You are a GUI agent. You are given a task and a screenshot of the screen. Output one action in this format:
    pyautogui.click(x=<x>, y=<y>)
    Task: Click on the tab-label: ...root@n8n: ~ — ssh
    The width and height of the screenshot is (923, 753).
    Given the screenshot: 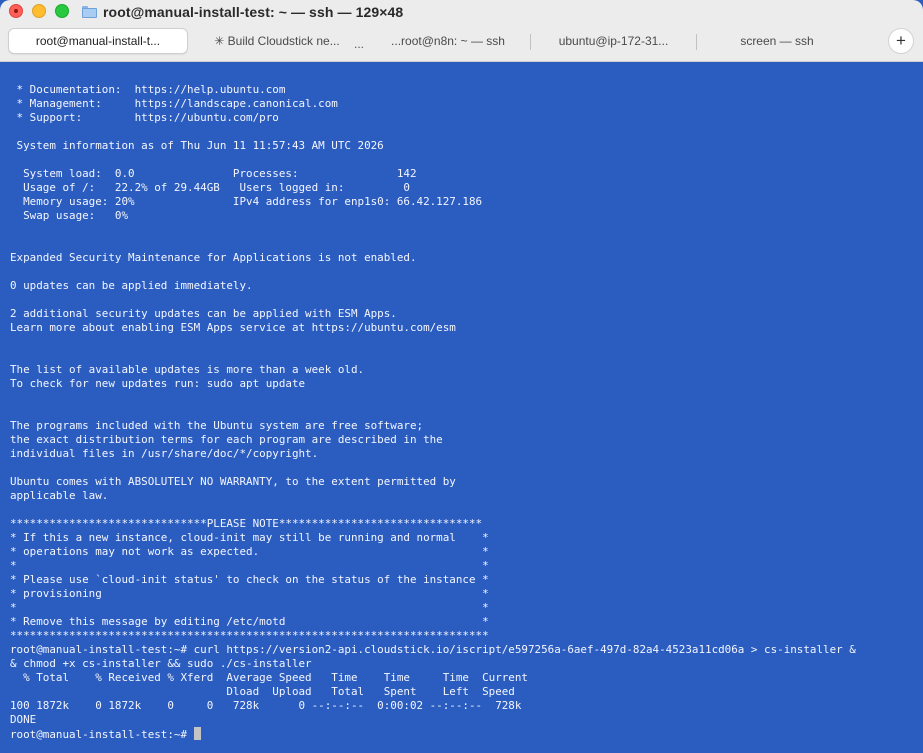 What is the action you would take?
    pyautogui.click(x=448, y=41)
    